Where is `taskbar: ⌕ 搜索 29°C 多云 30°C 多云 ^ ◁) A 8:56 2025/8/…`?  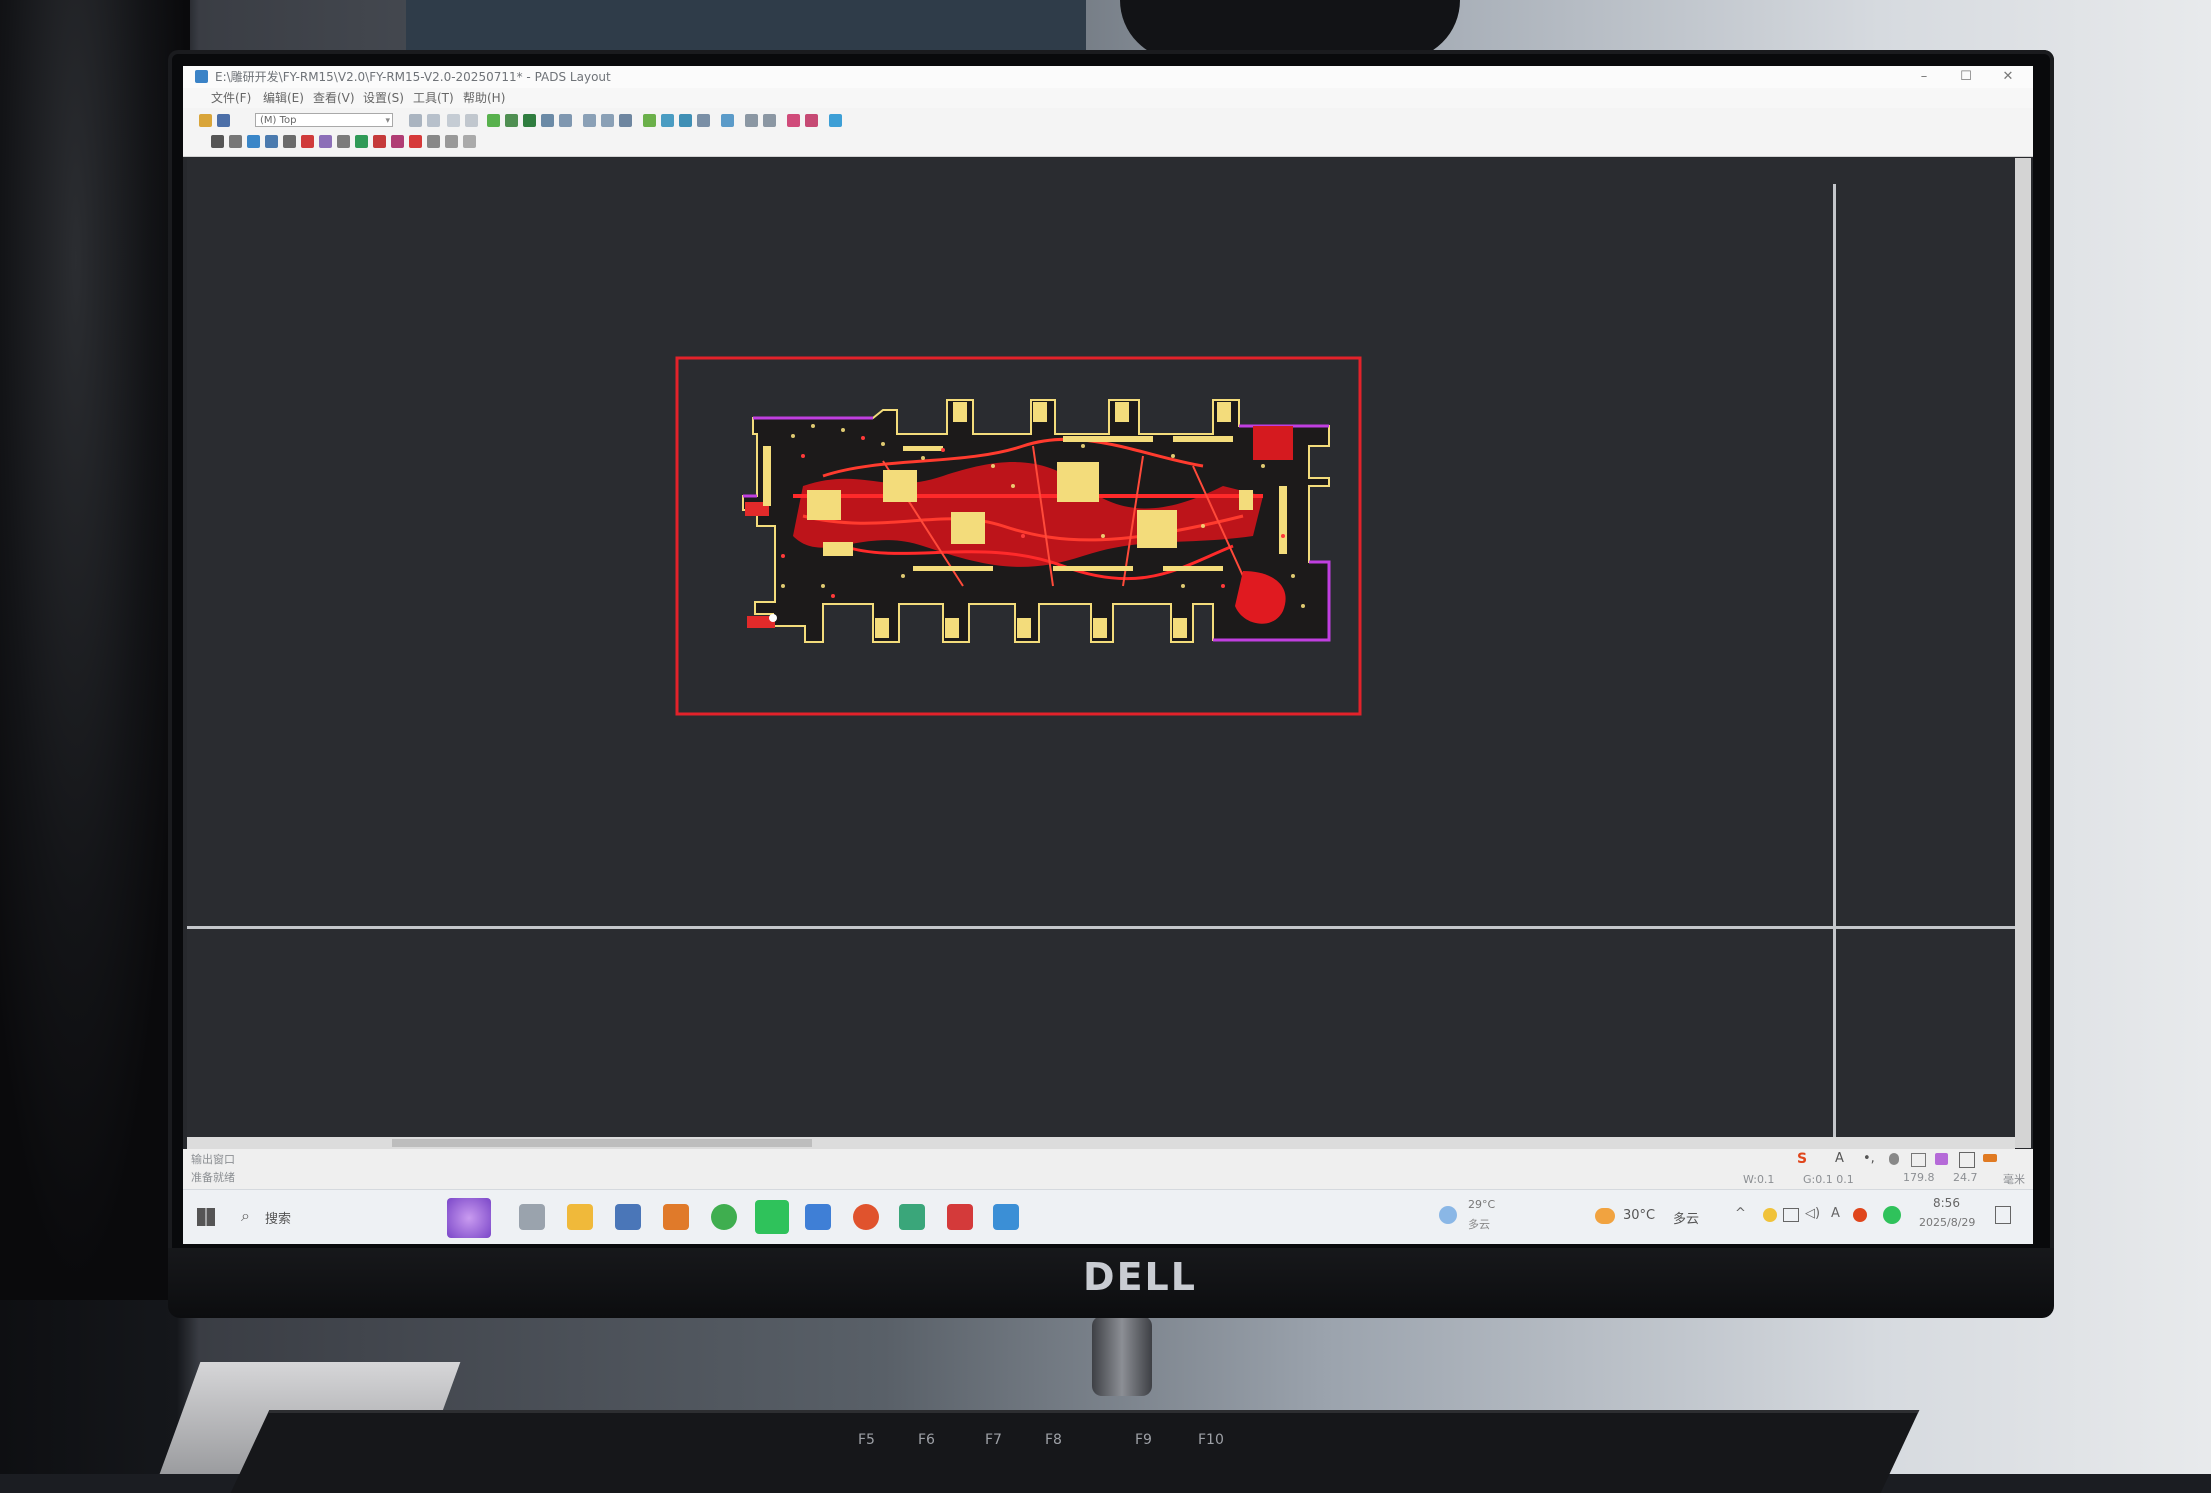
taskbar: ⌕ 搜索 29°C 多云 30°C 多云 ^ ◁) A 8:56 2025/8/… is located at coordinates (1108, 1216).